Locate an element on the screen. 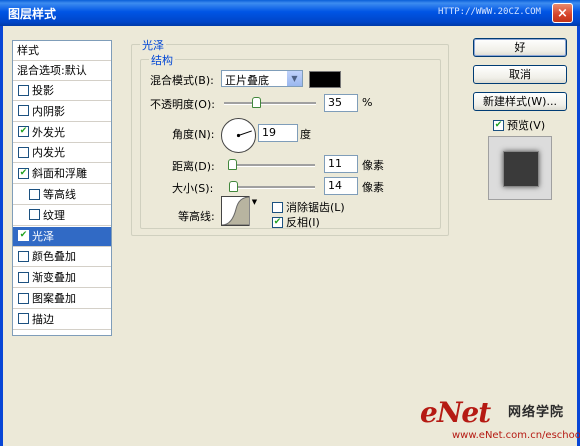  satin-group-title: 光泽 is located at coordinates (153, 45).